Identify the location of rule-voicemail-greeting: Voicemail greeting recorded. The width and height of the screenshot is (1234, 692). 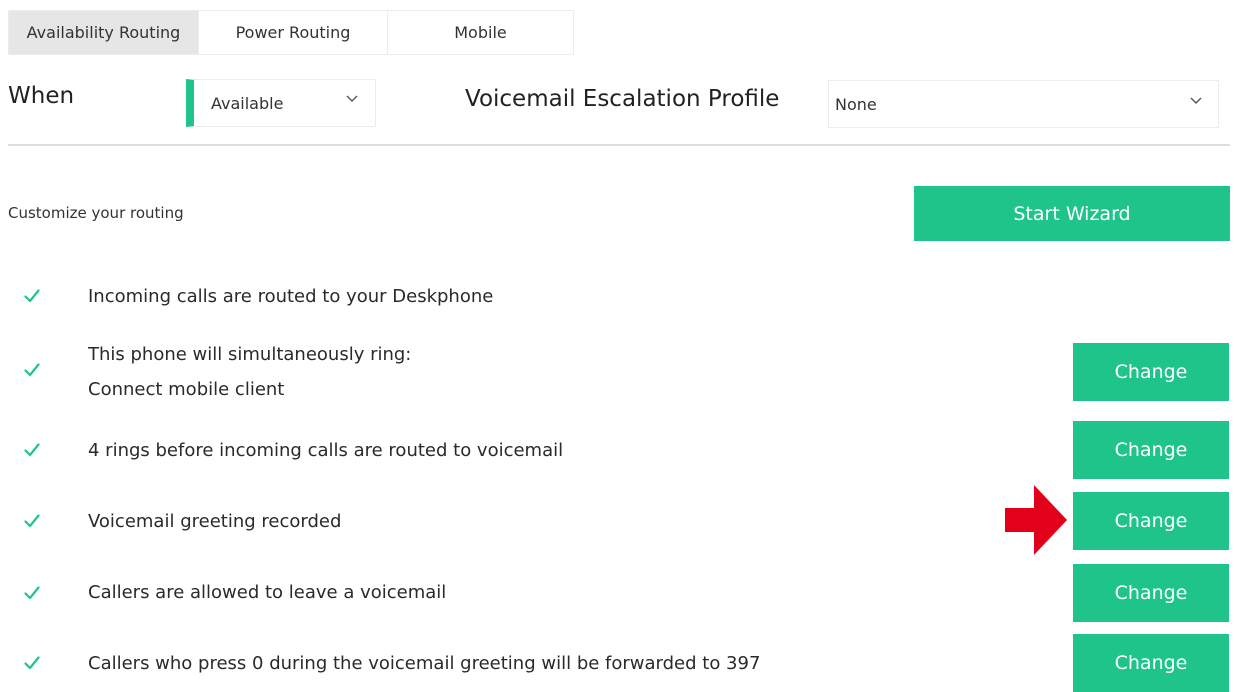
(215, 521).